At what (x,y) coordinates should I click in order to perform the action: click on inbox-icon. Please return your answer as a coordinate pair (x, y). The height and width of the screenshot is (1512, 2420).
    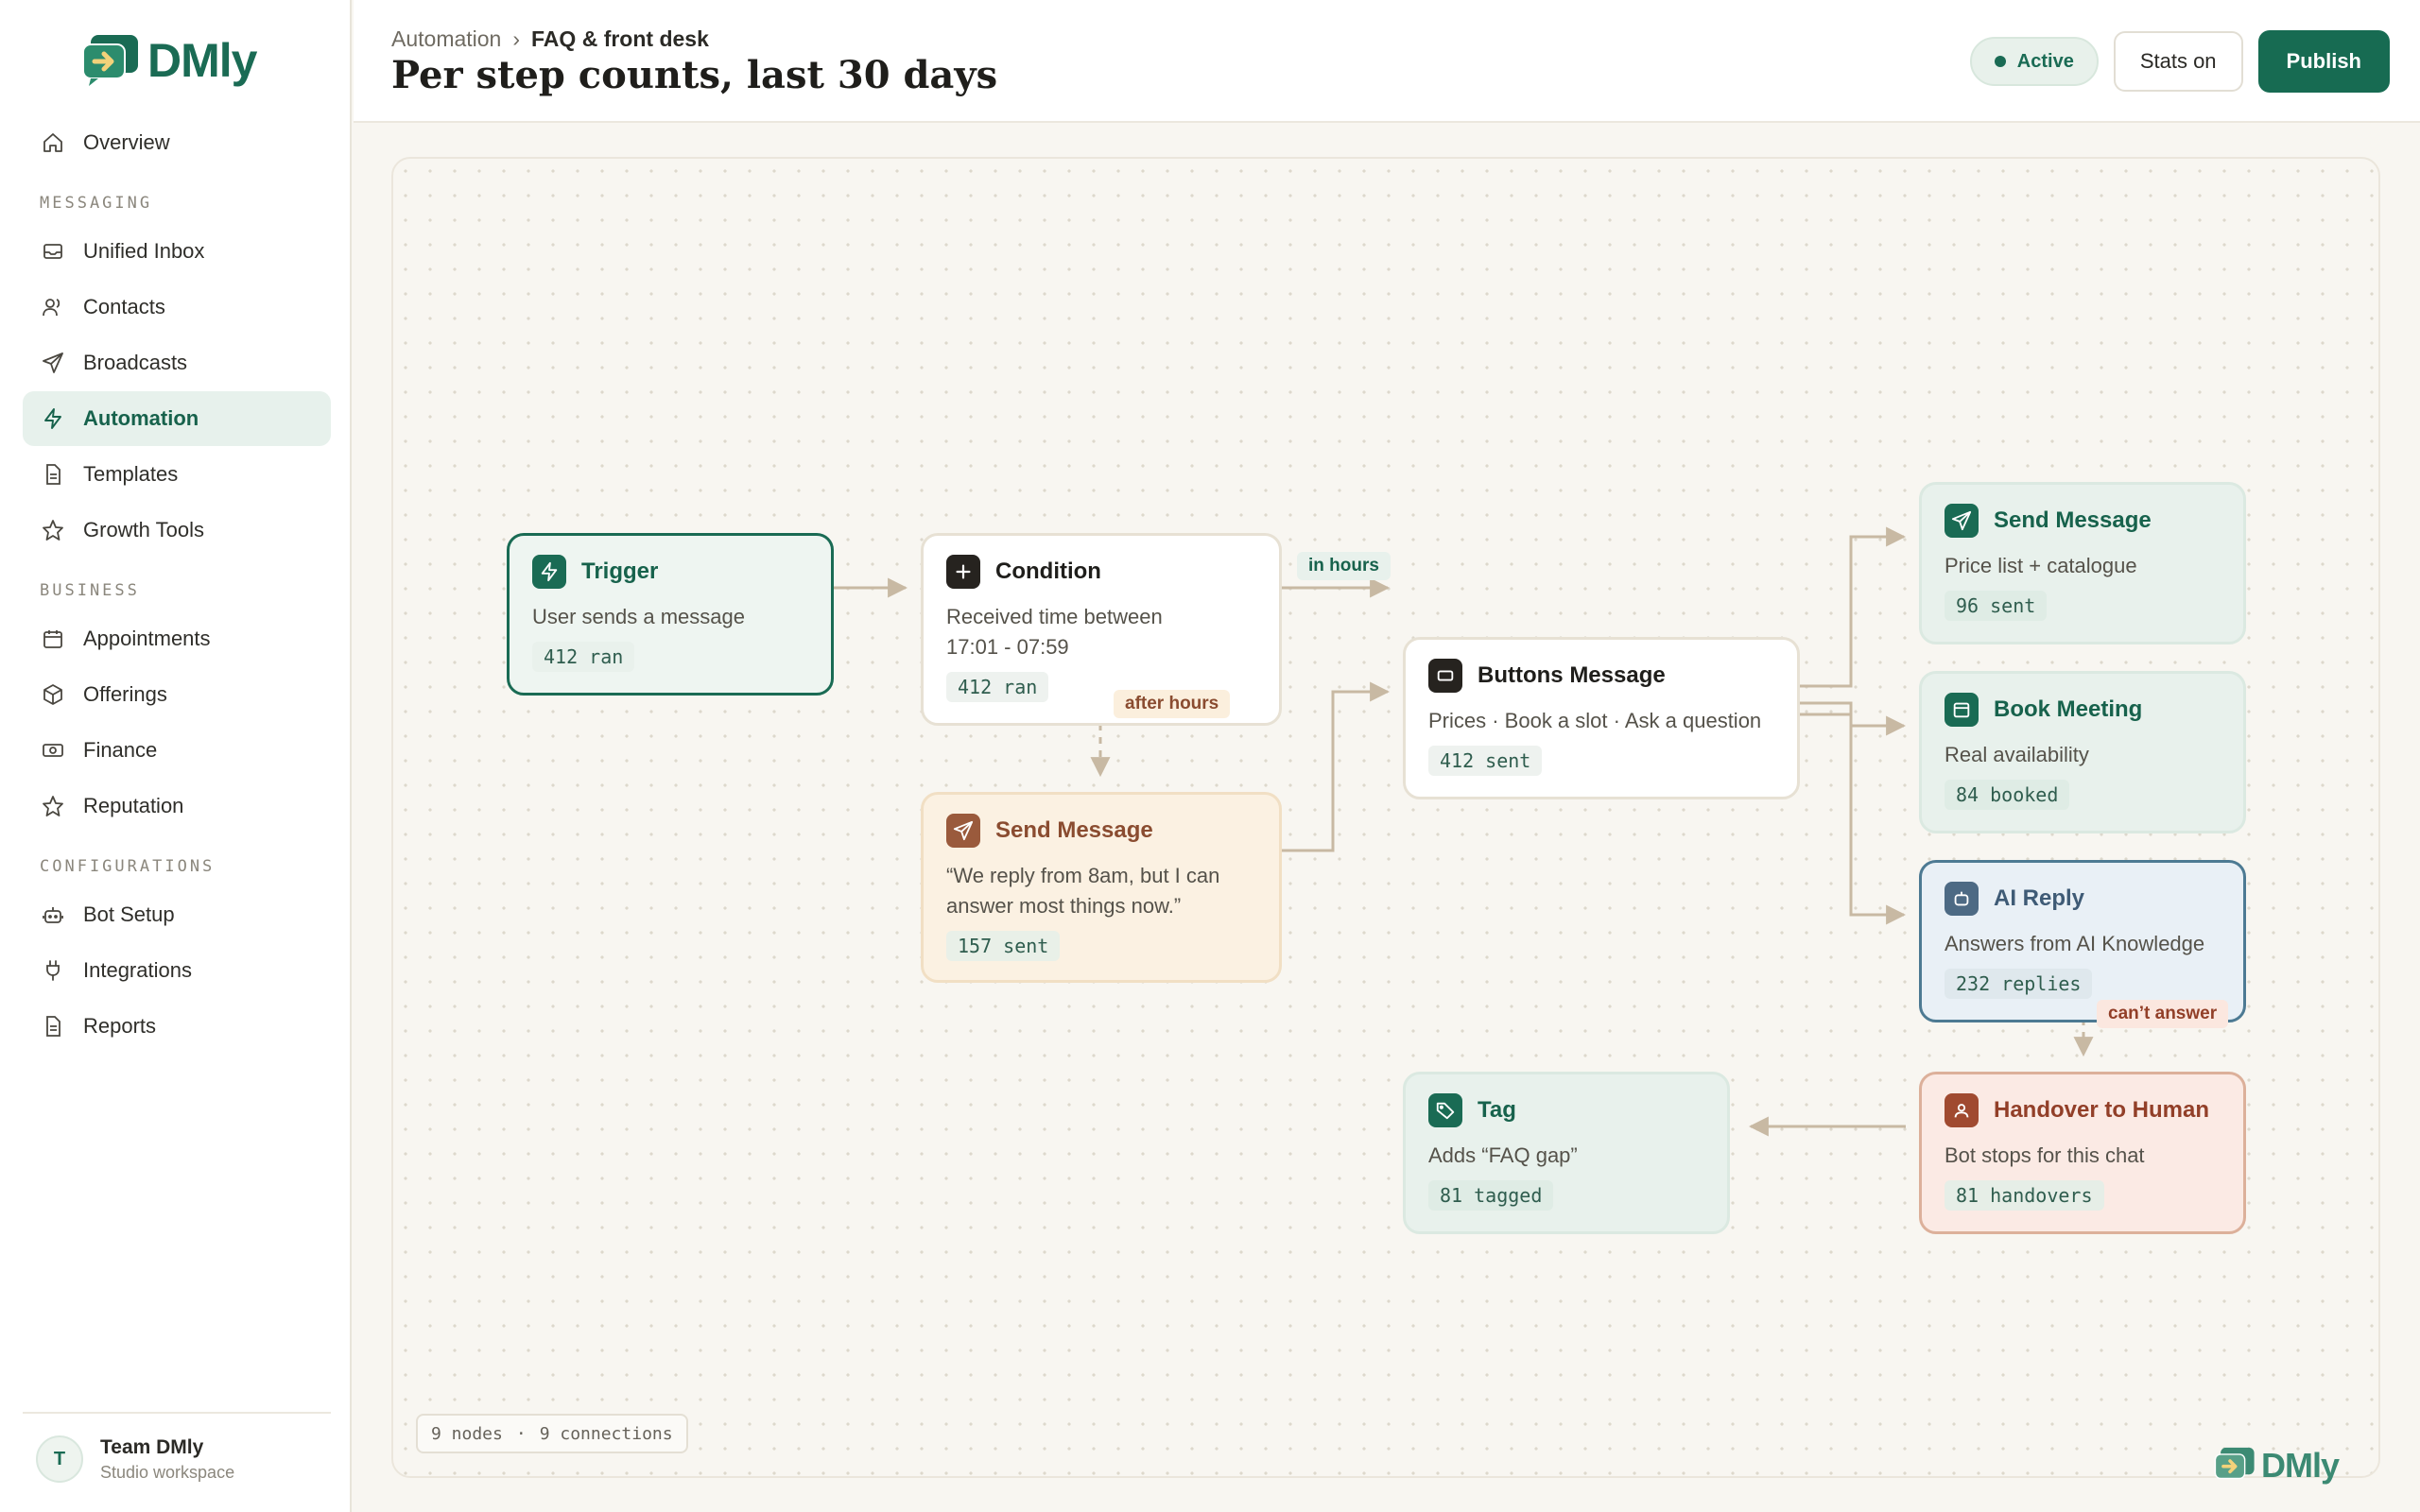
    Looking at the image, I should click on (52, 251).